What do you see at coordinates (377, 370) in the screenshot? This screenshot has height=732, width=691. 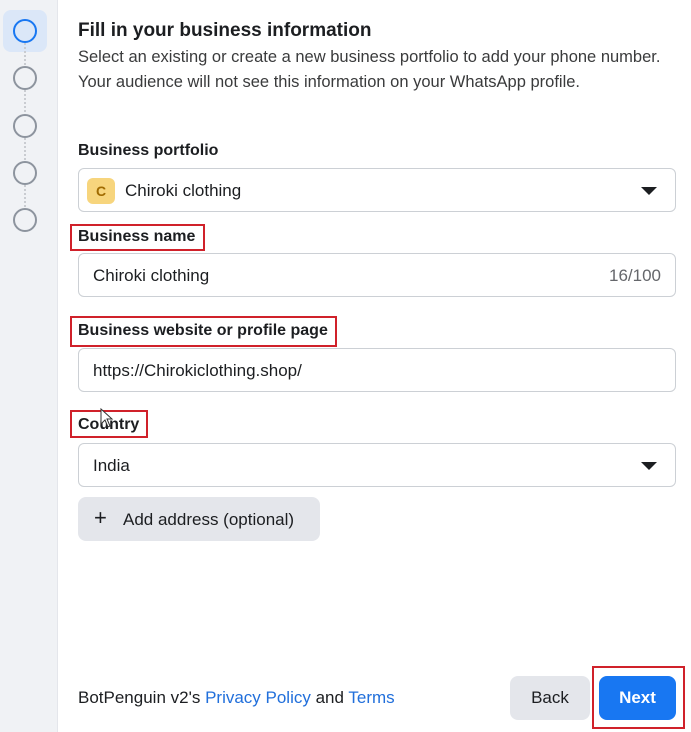 I see `website-input: https://Chirokiclothing.shop/` at bounding box center [377, 370].